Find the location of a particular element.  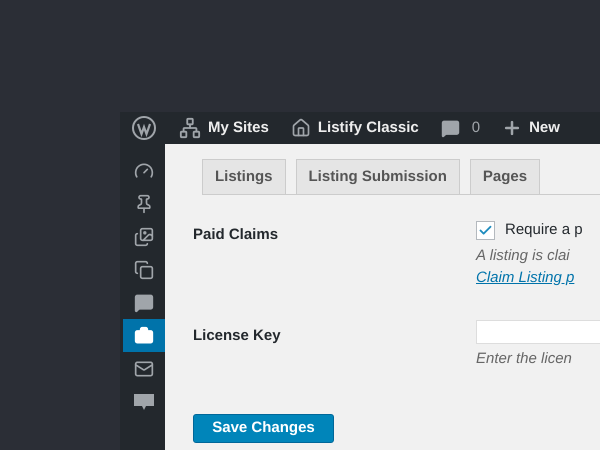

my-sites-link: My Sites is located at coordinates (224, 128).